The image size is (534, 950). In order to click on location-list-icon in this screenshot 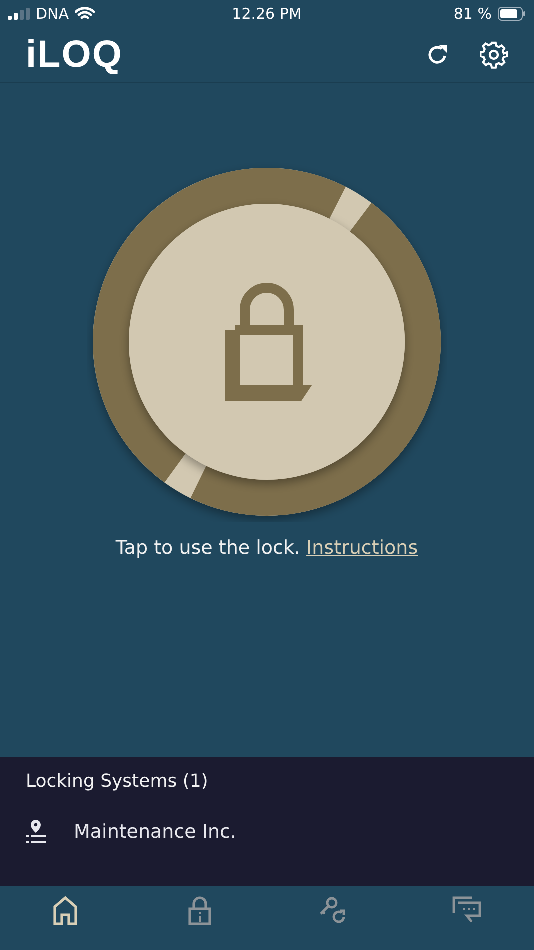, I will do `click(36, 832)`.